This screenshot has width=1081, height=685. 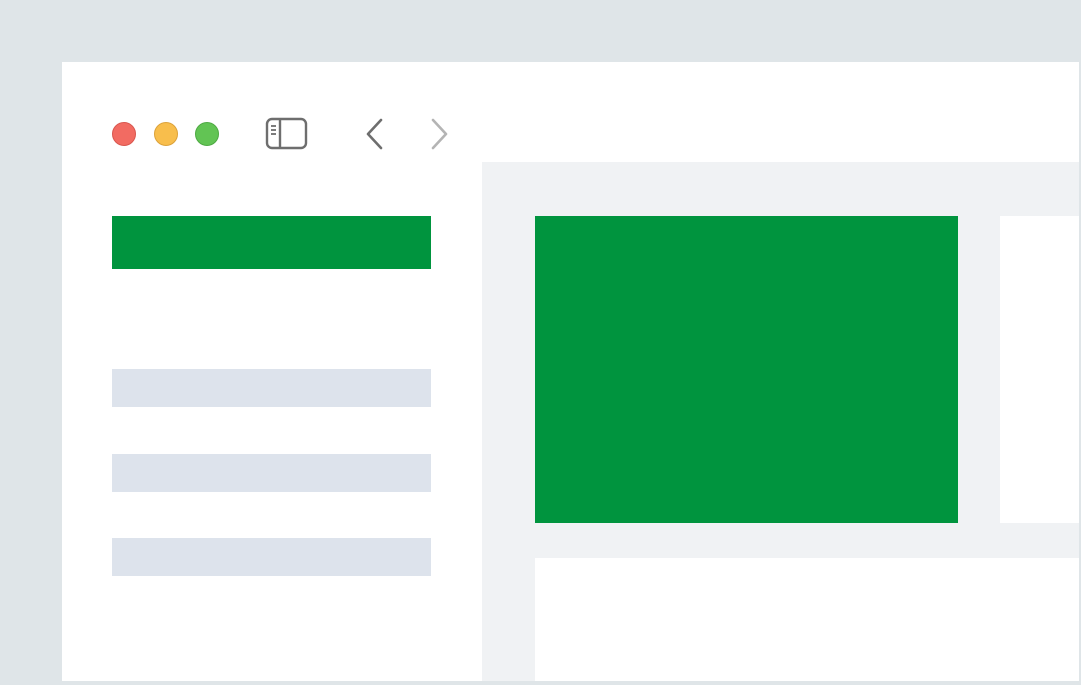 I want to click on back-button, so click(x=375, y=134).